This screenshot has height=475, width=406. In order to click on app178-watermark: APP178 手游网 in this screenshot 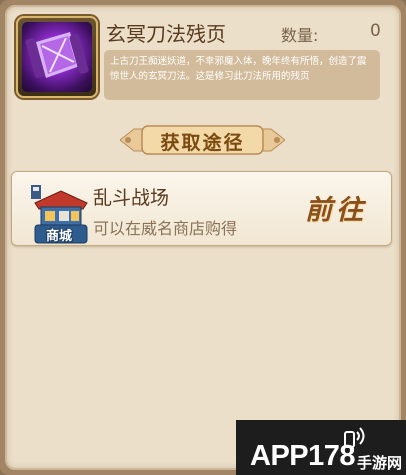, I will do `click(321, 447)`.